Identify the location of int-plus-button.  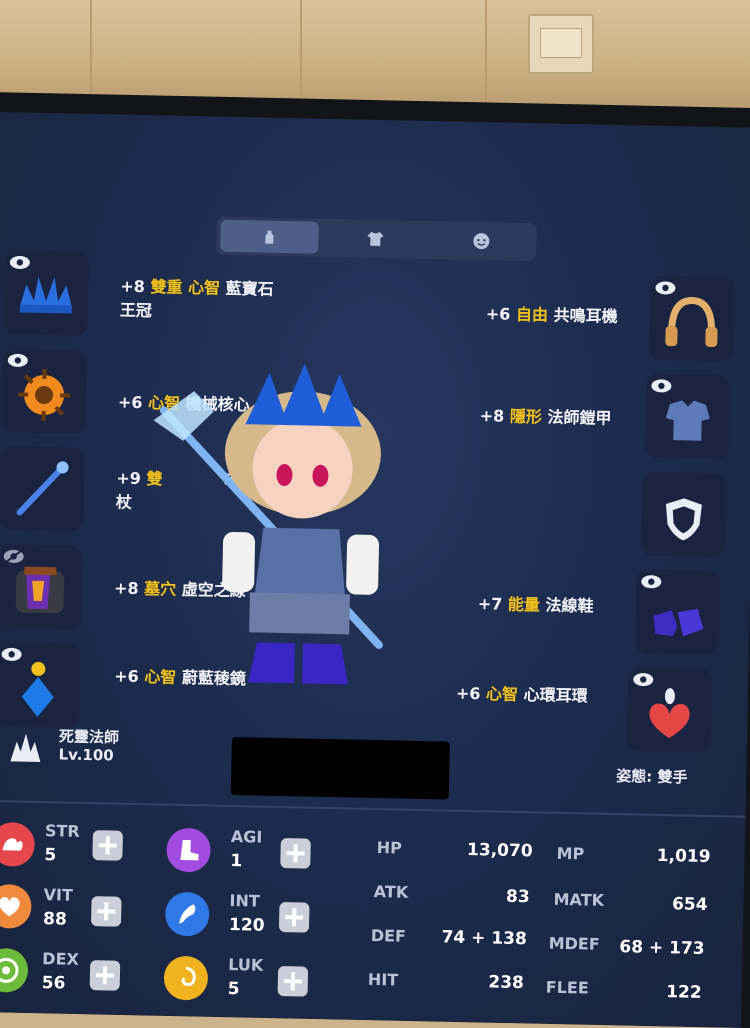
(294, 917).